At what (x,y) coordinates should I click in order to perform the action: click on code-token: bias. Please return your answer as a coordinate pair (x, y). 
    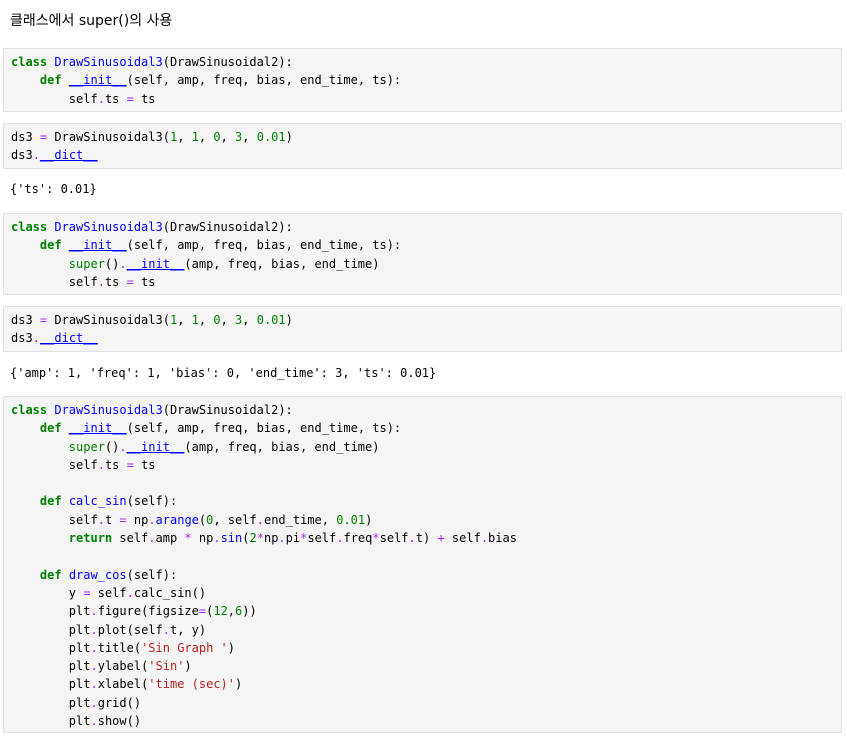
    Looking at the image, I should click on (502, 538).